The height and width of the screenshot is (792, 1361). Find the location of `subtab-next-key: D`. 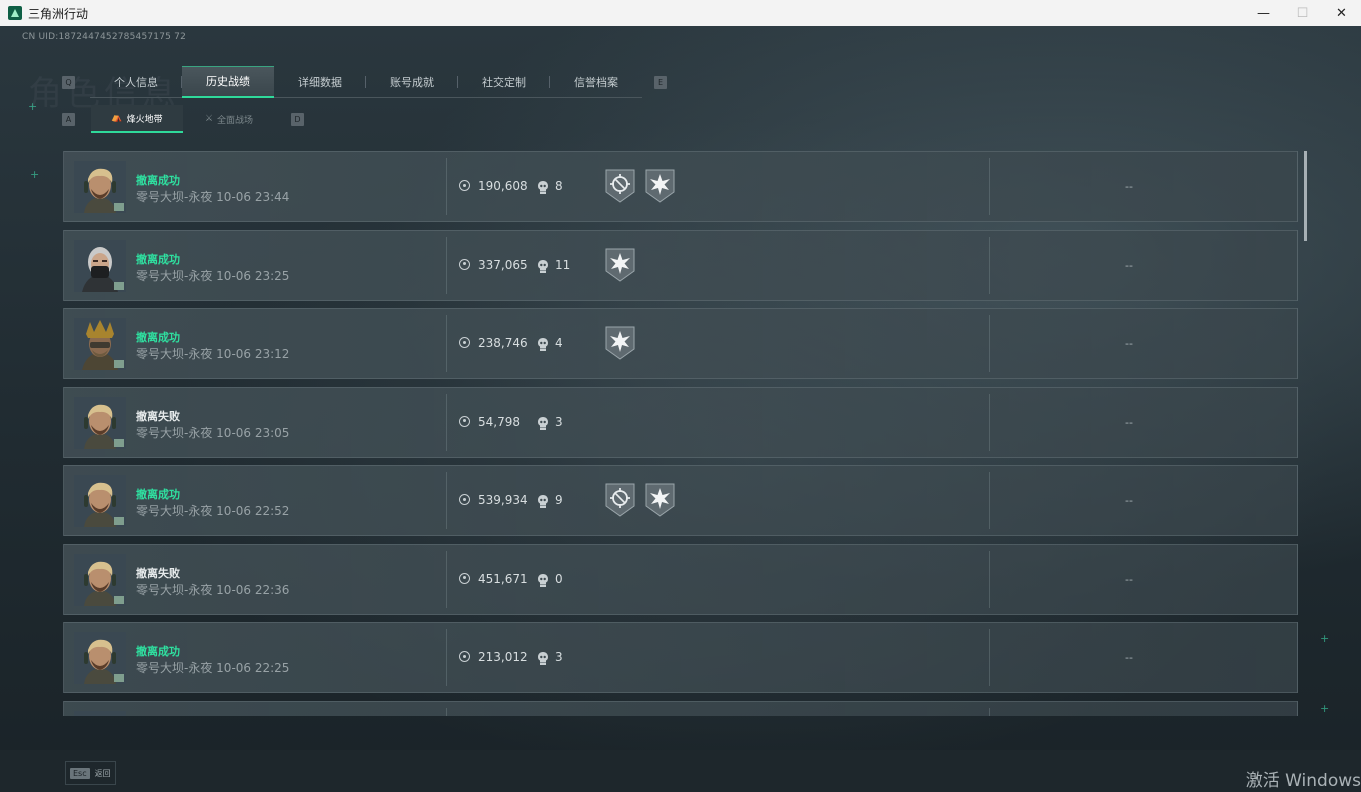

subtab-next-key: D is located at coordinates (297, 119).